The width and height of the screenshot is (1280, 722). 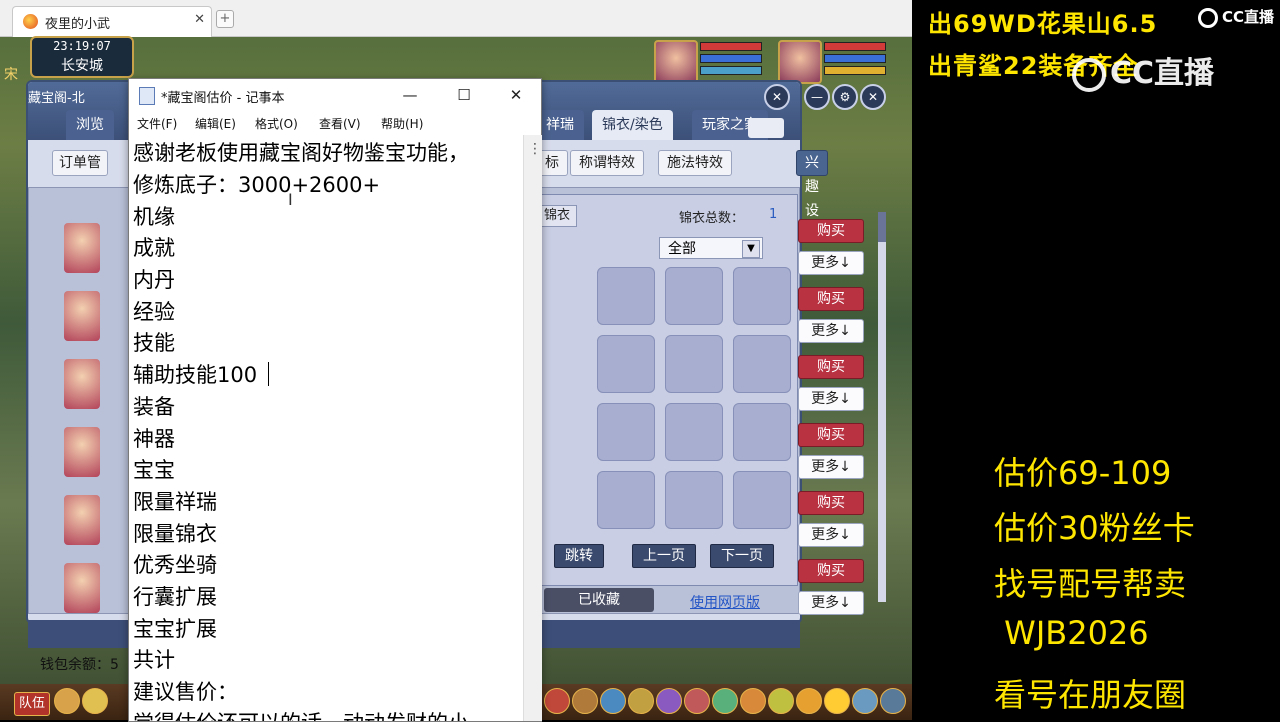 What do you see at coordinates (340, 123) in the screenshot?
I see `menu-view: 查看(V)` at bounding box center [340, 123].